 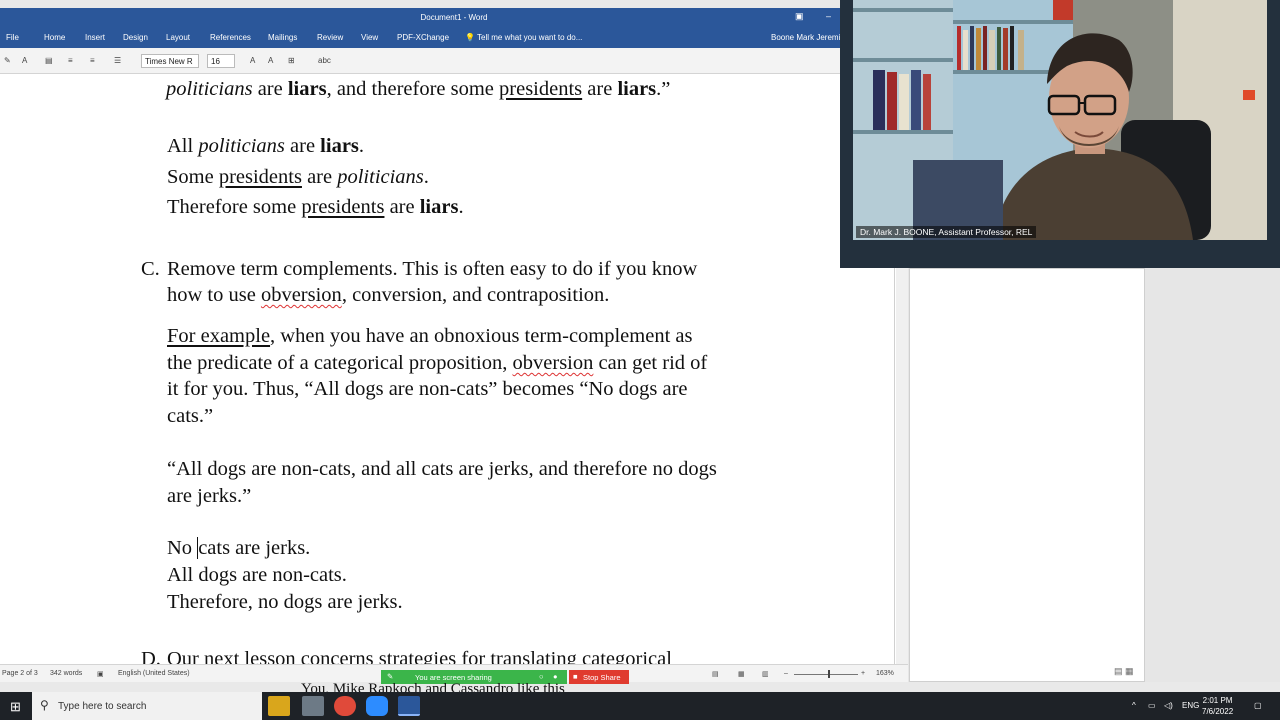 I want to click on zoom-out-icon: –, so click(x=786, y=673).